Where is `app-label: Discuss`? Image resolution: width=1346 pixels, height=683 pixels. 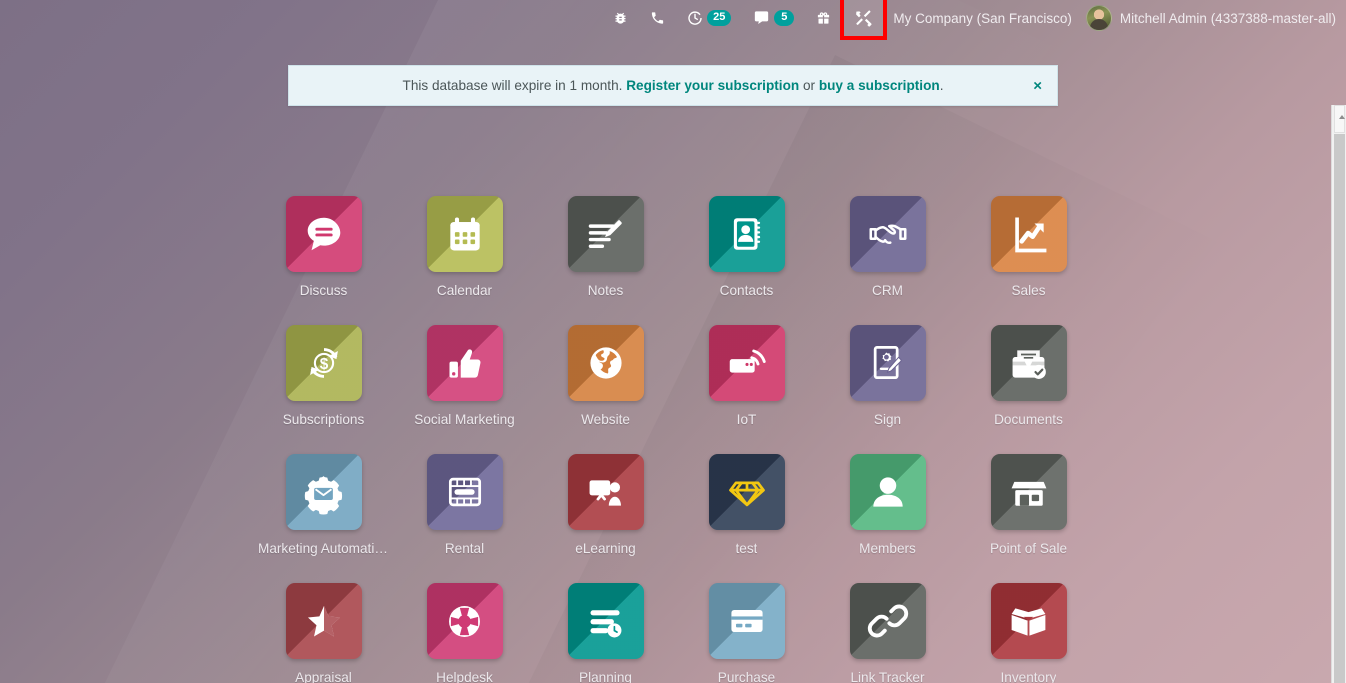 app-label: Discuss is located at coordinates (323, 290).